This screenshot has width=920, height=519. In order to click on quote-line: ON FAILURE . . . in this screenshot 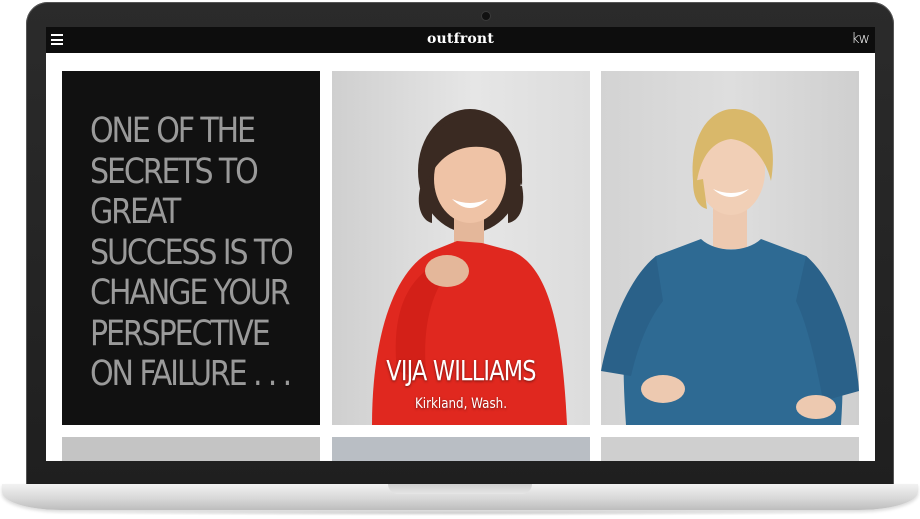, I will do `click(191, 374)`.